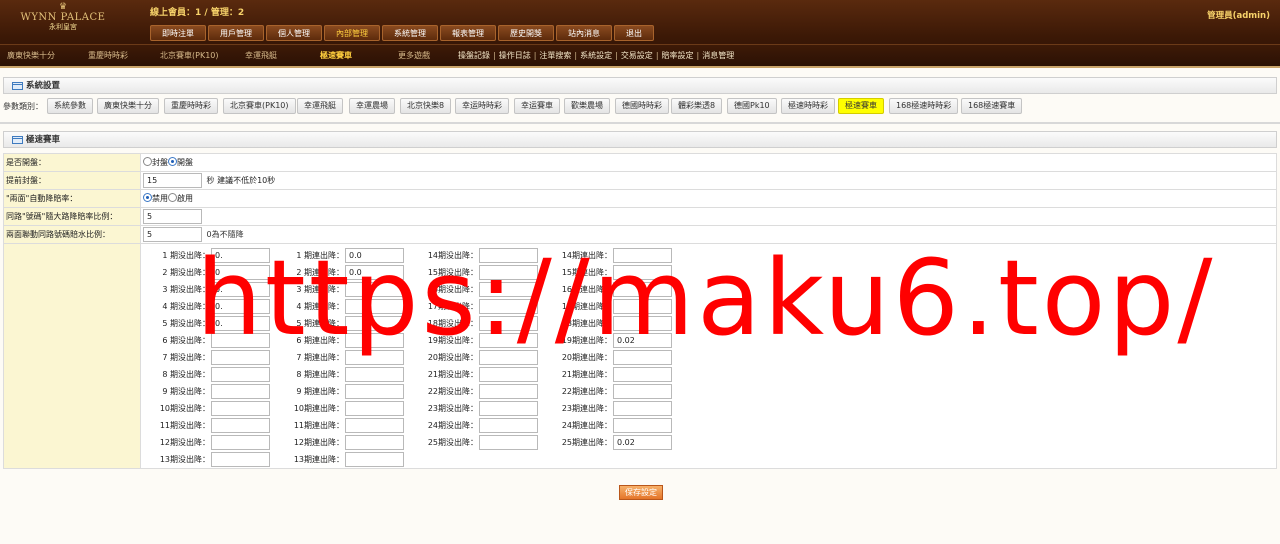 The image size is (1280, 544). Describe the element at coordinates (259, 106) in the screenshot. I see `category-button: 北京賽車(PK10)` at that location.